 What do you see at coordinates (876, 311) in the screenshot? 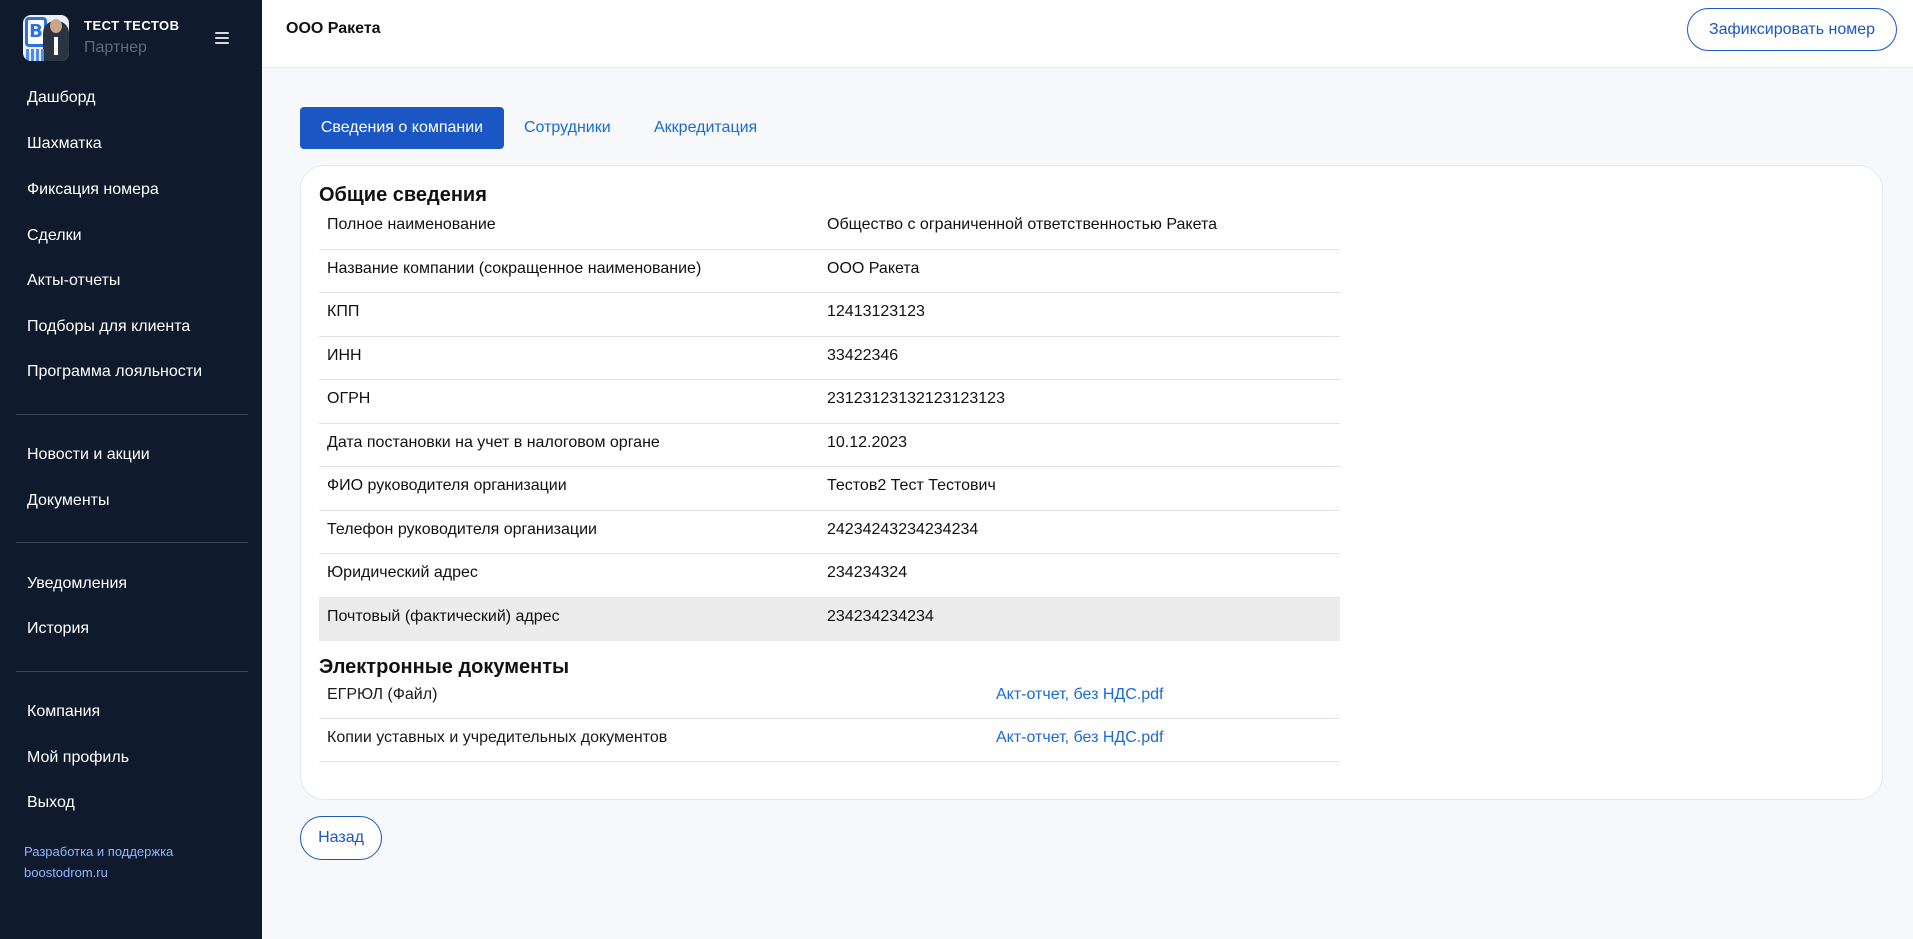
I see `row-value: 12413123123` at bounding box center [876, 311].